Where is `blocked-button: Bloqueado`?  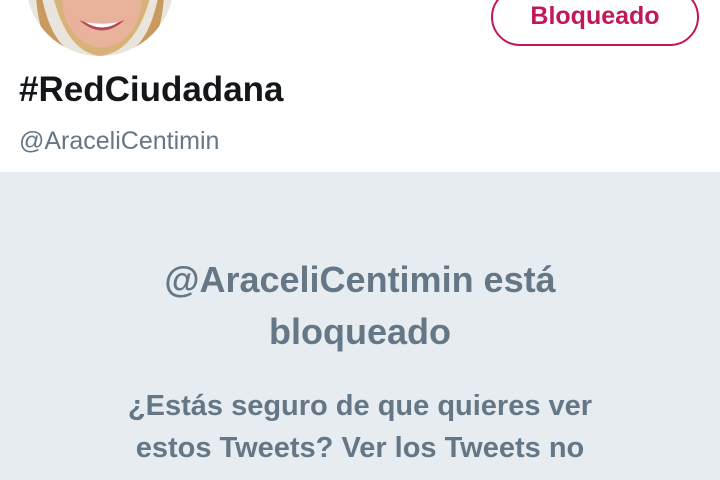
blocked-button: Bloqueado is located at coordinates (595, 23).